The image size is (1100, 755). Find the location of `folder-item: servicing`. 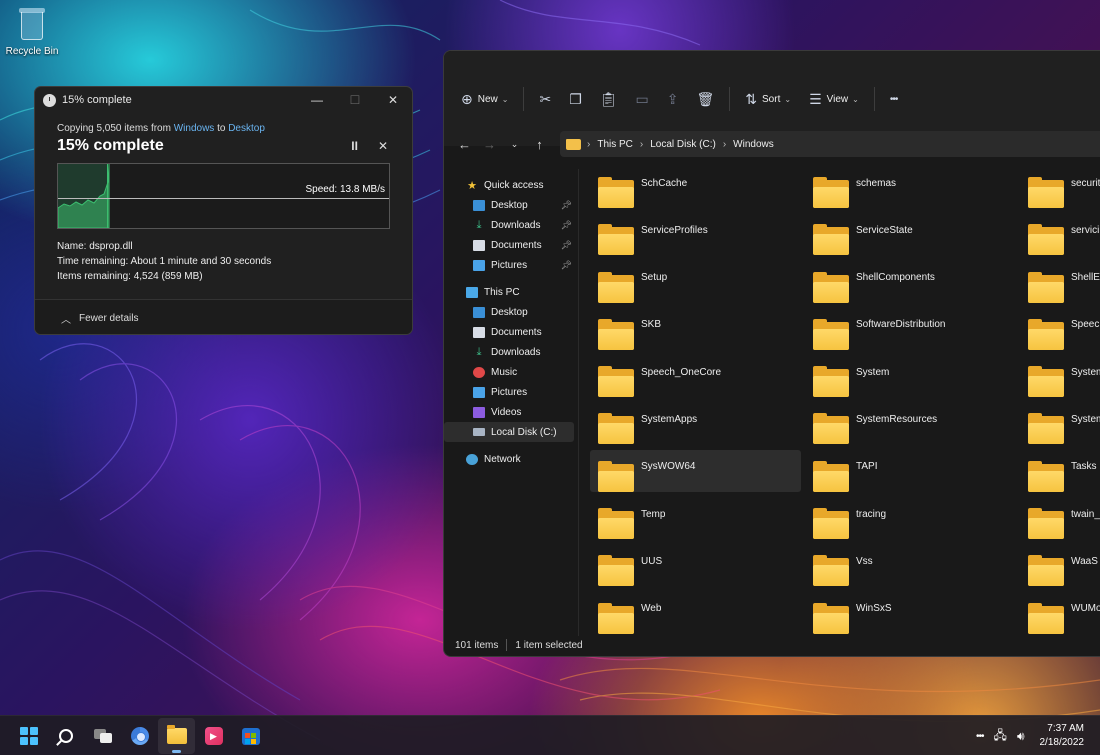

folder-item: servicing is located at coordinates (1060, 234).